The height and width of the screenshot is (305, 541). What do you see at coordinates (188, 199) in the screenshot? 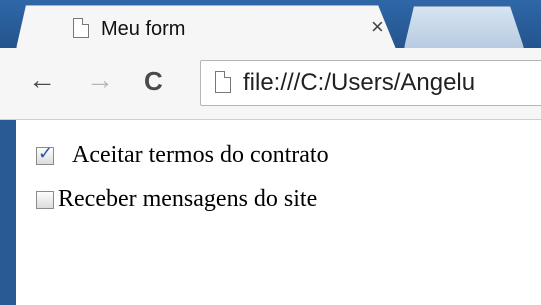
I see `receive-messages-label: Receber mensagens do site` at bounding box center [188, 199].